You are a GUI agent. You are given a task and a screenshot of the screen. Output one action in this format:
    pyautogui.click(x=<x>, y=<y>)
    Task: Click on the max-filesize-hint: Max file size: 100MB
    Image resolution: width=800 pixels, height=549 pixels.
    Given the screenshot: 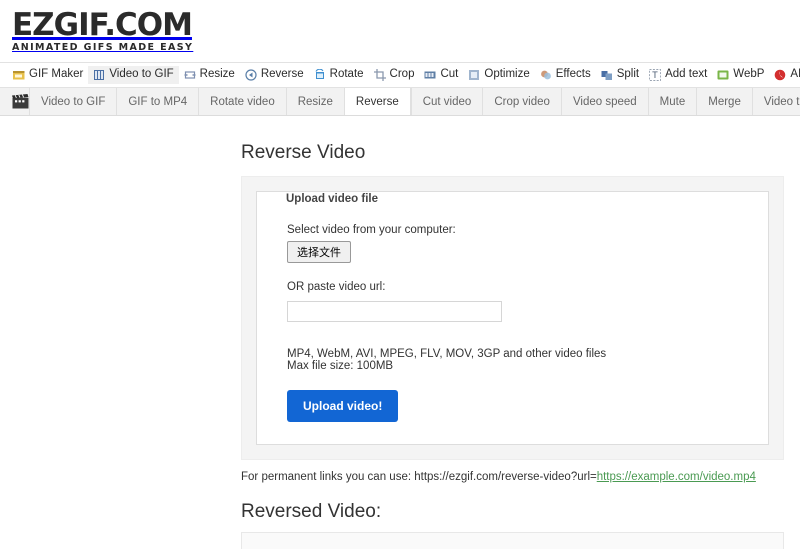 What is the action you would take?
    pyautogui.click(x=340, y=366)
    